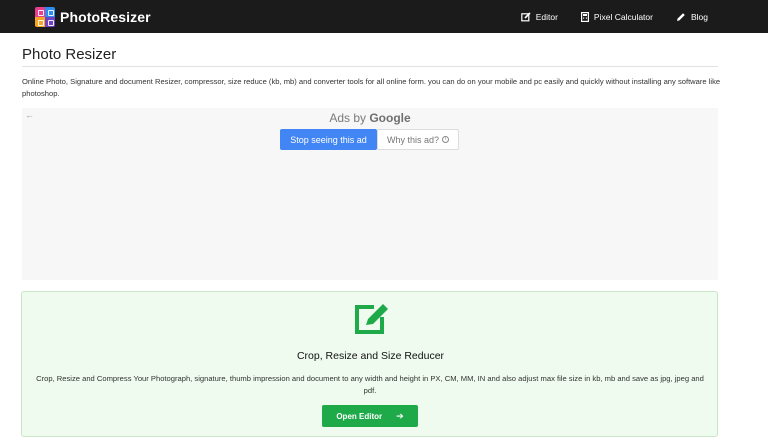 The height and width of the screenshot is (441, 768). I want to click on nav-blog-label: Blog, so click(699, 16).